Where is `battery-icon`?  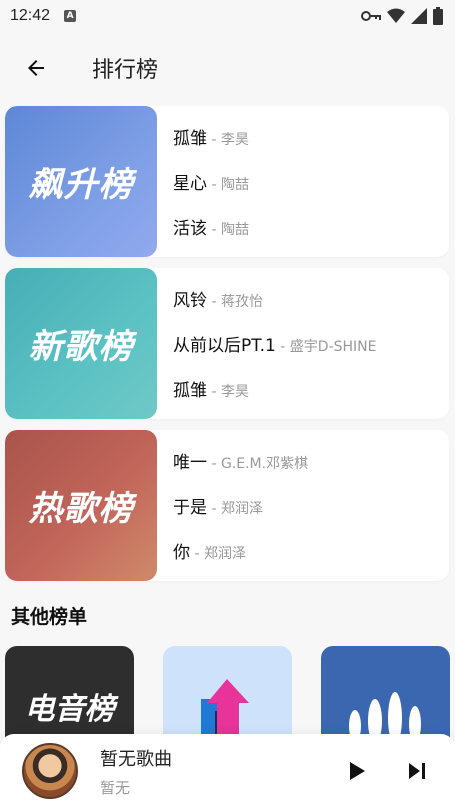
battery-icon is located at coordinates (438, 16).